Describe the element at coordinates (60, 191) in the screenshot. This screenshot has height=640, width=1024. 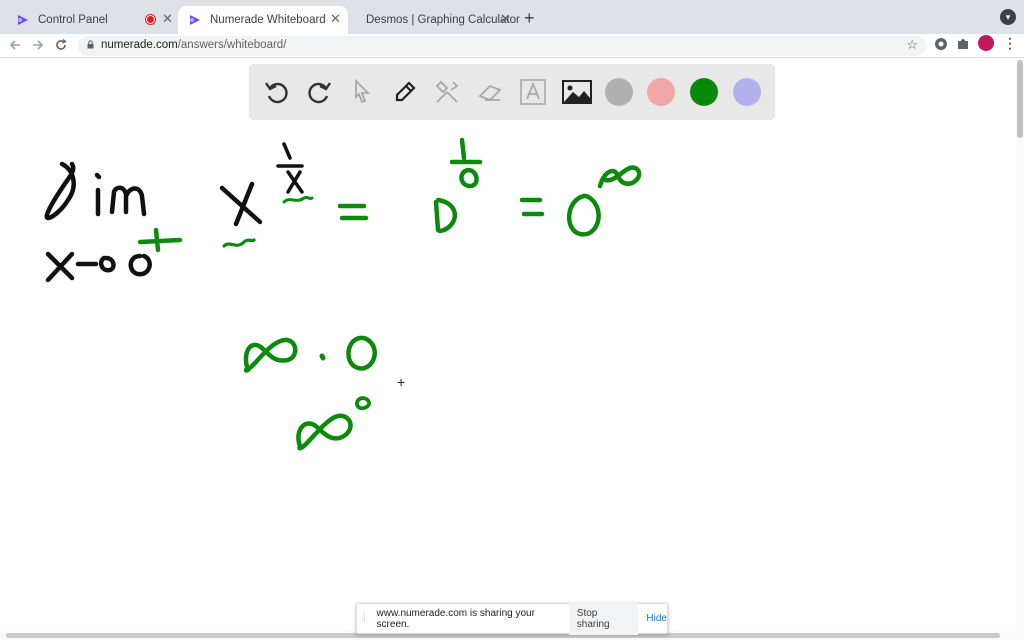
I see `stroke-l` at that location.